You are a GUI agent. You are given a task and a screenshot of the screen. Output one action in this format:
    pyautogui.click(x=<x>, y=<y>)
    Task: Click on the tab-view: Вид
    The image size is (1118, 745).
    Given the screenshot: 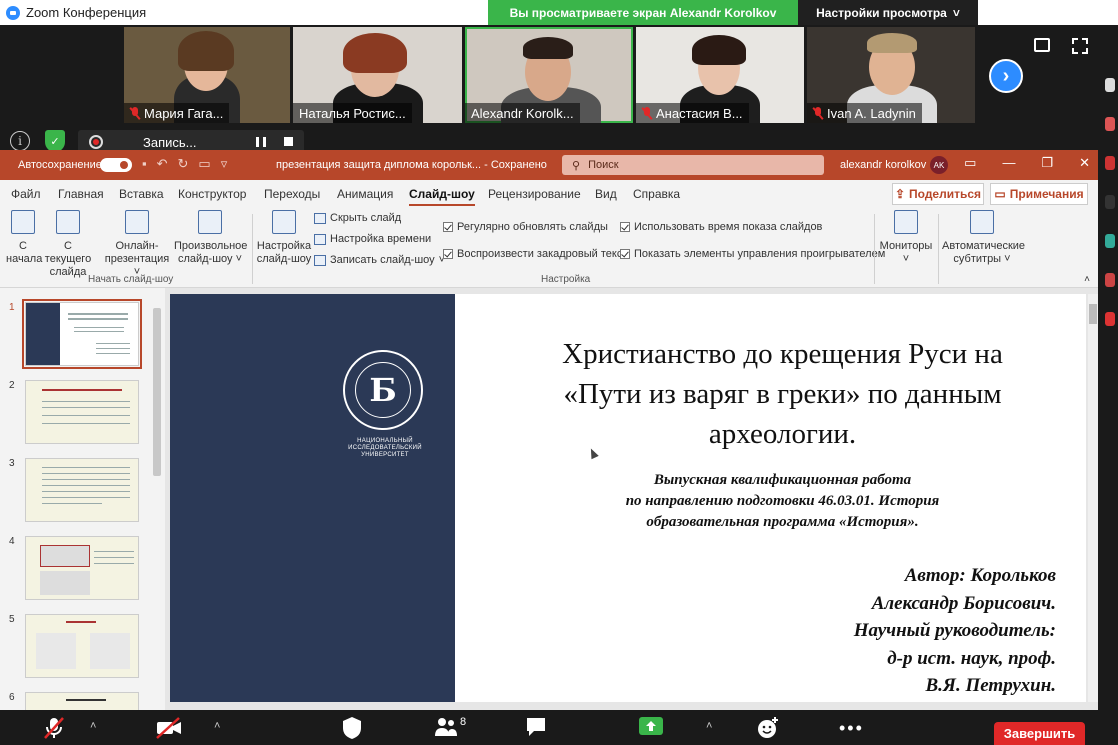 What is the action you would take?
    pyautogui.click(x=606, y=194)
    